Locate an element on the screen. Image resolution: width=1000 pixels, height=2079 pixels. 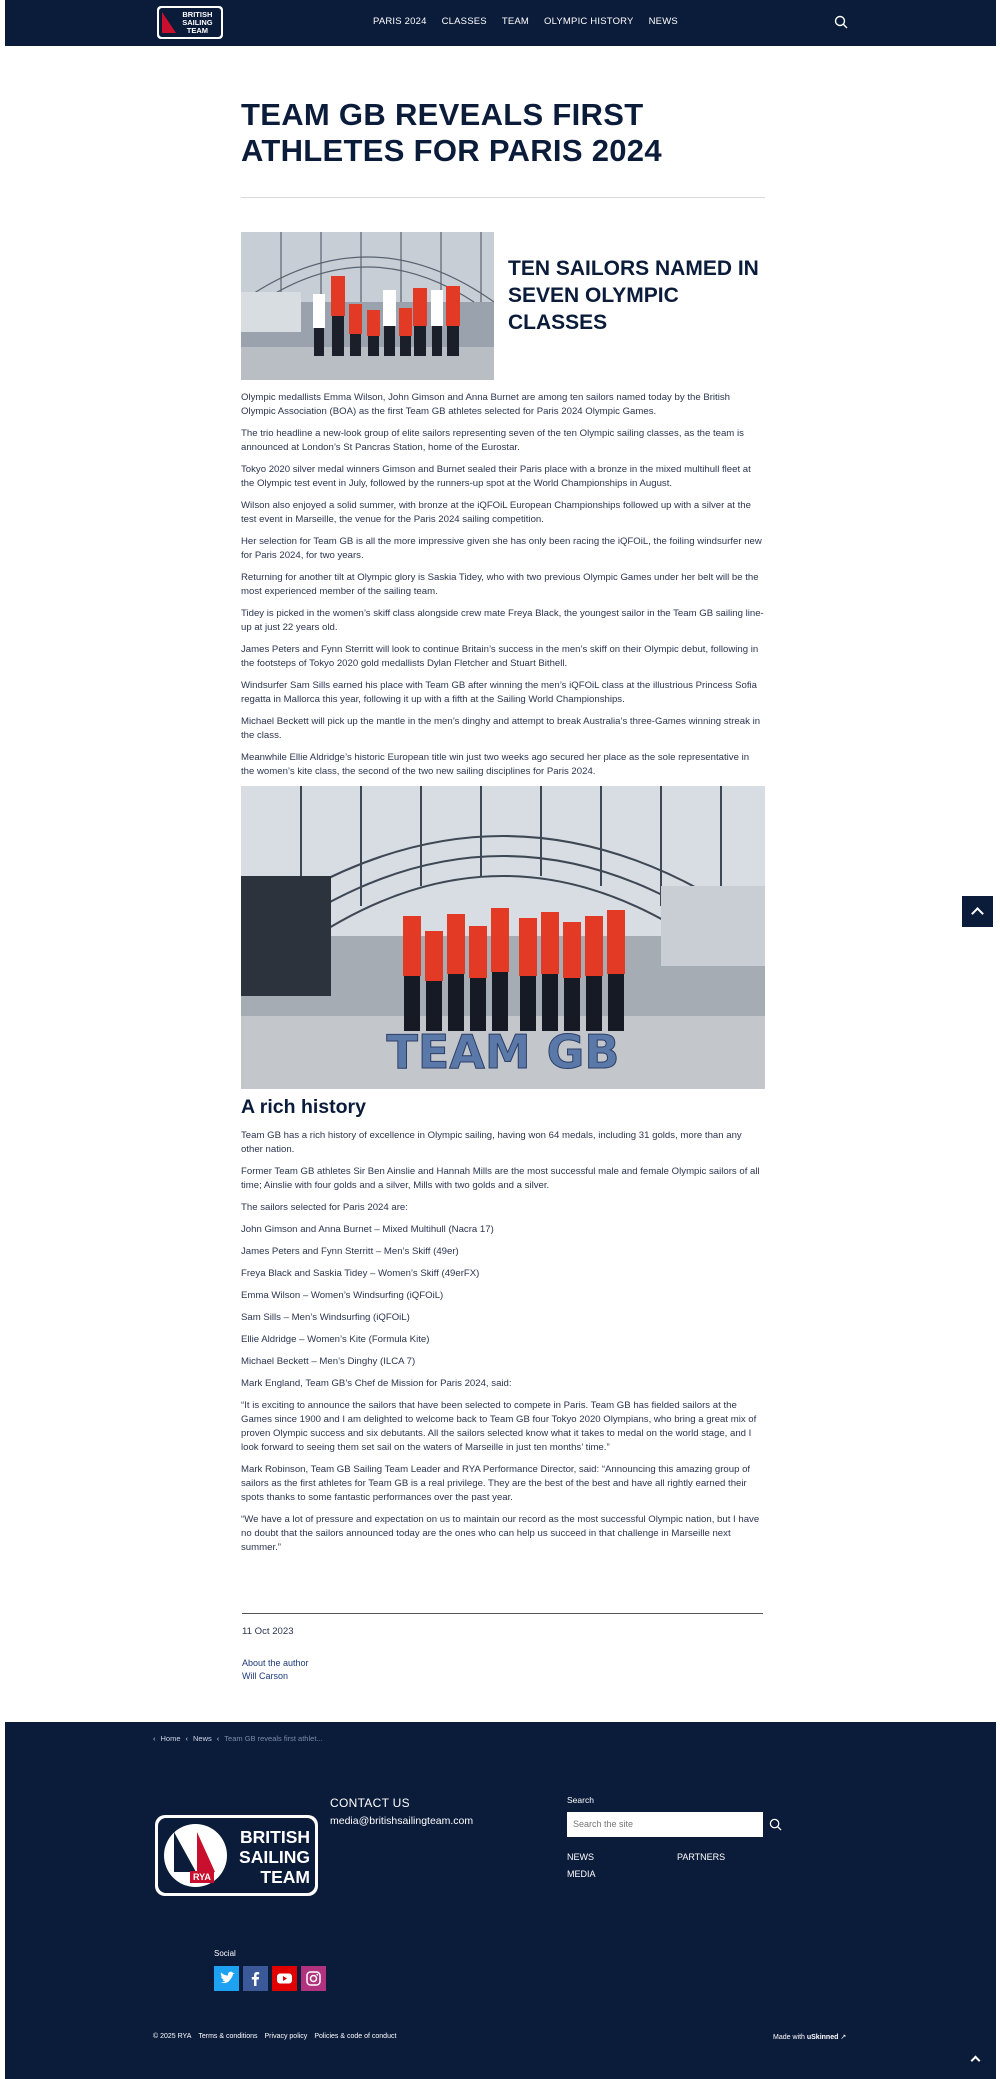
facebook-icon is located at coordinates (255, 1978).